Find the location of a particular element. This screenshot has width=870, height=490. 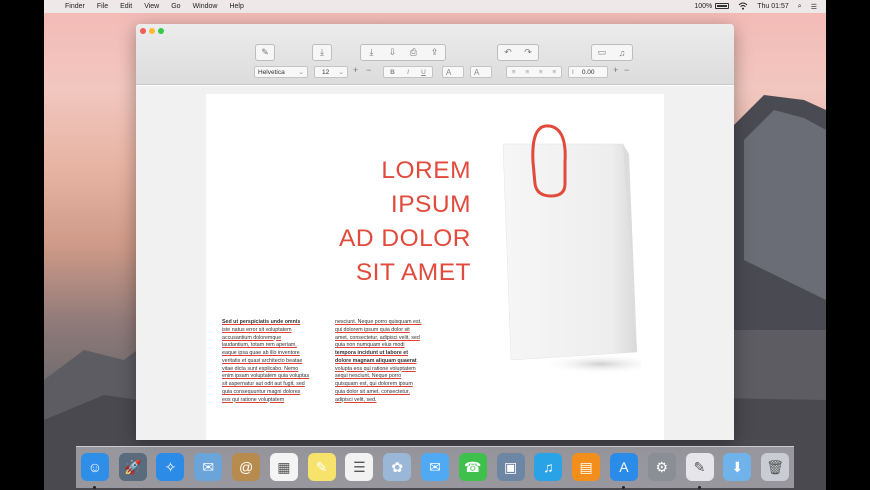

dock-glyph: ▤ is located at coordinates (586, 466).